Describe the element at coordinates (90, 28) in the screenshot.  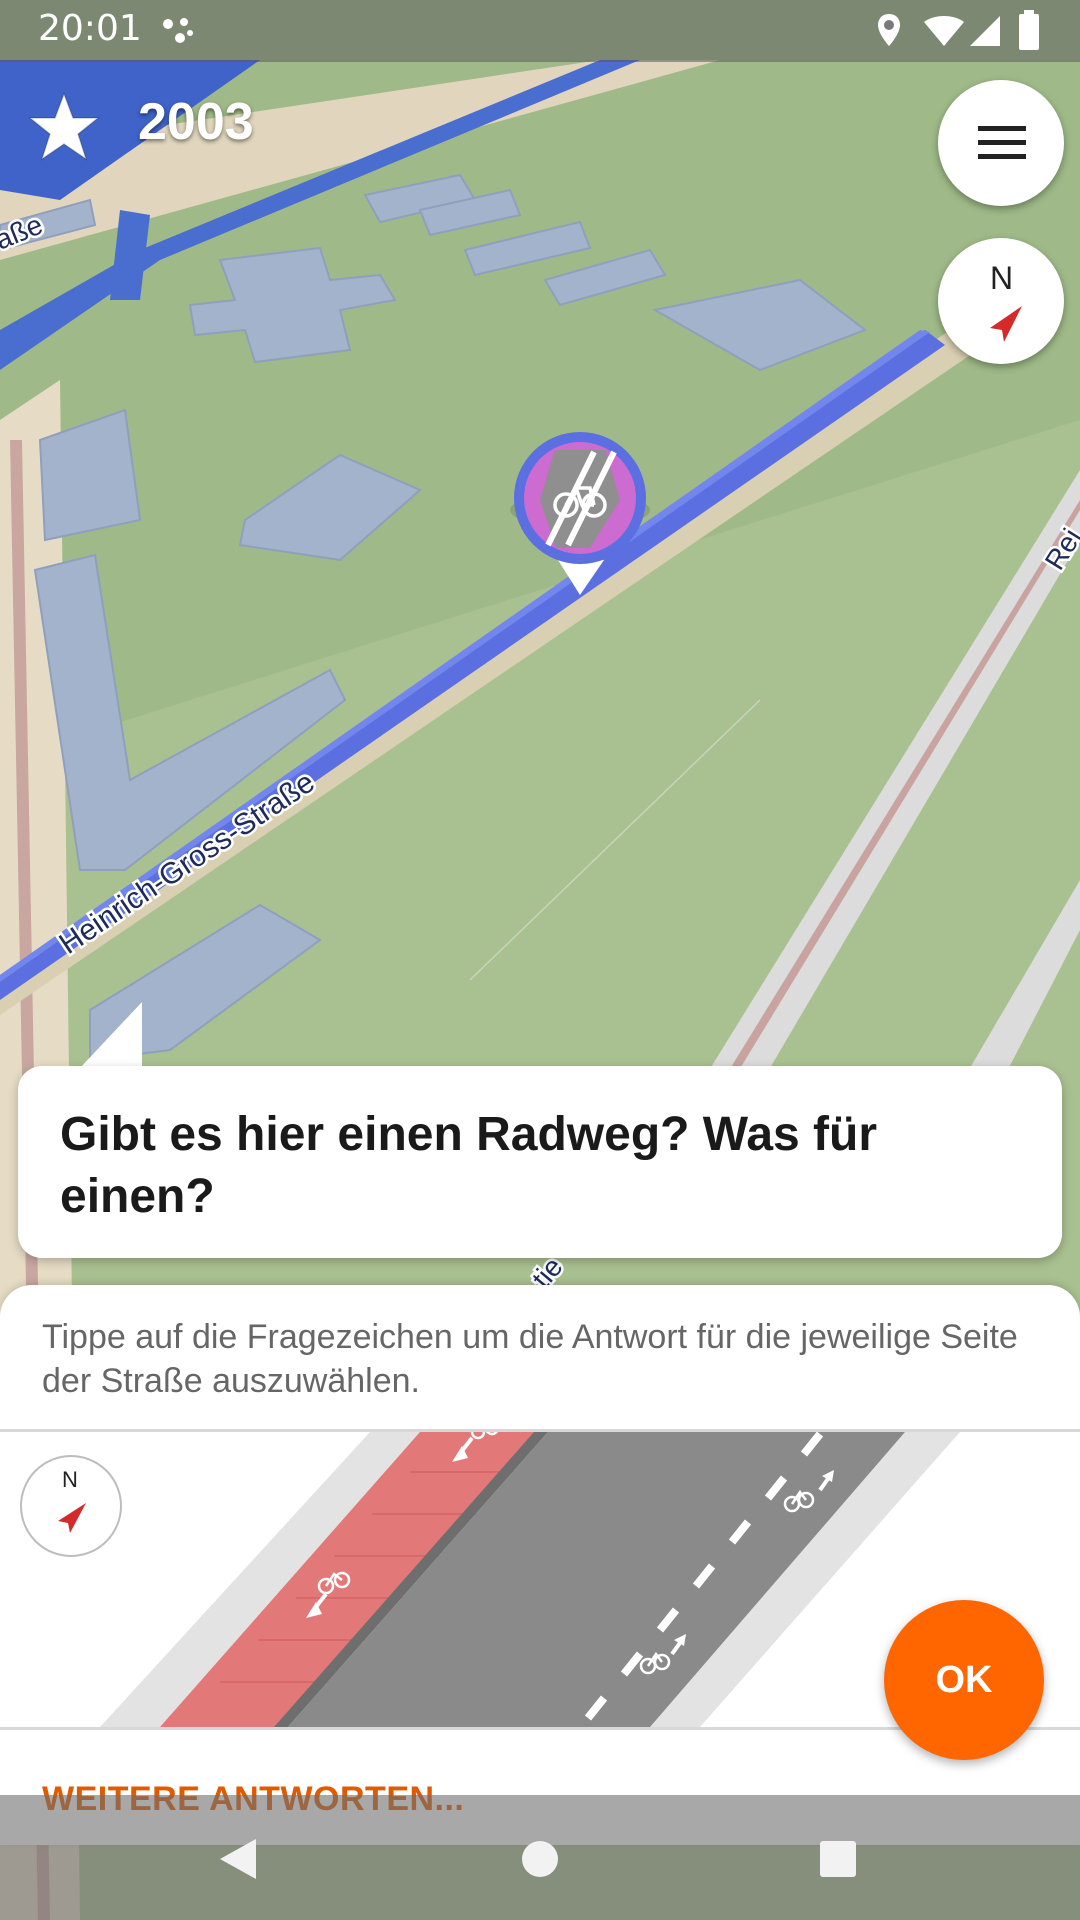
I see `status-time: 20:01` at that location.